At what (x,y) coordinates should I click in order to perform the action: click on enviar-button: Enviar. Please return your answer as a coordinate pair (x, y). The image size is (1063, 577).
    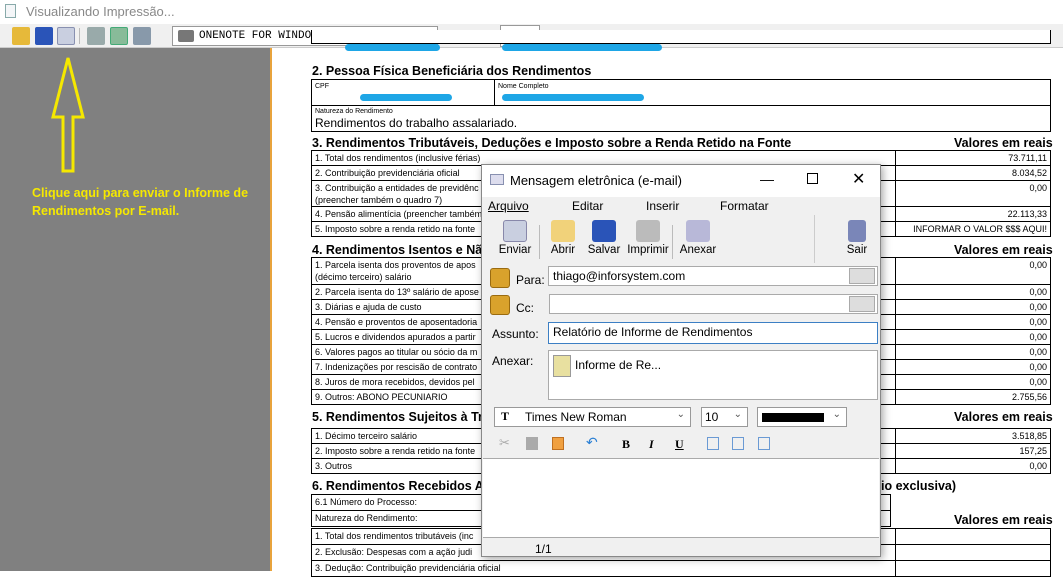
    Looking at the image, I should click on (515, 239).